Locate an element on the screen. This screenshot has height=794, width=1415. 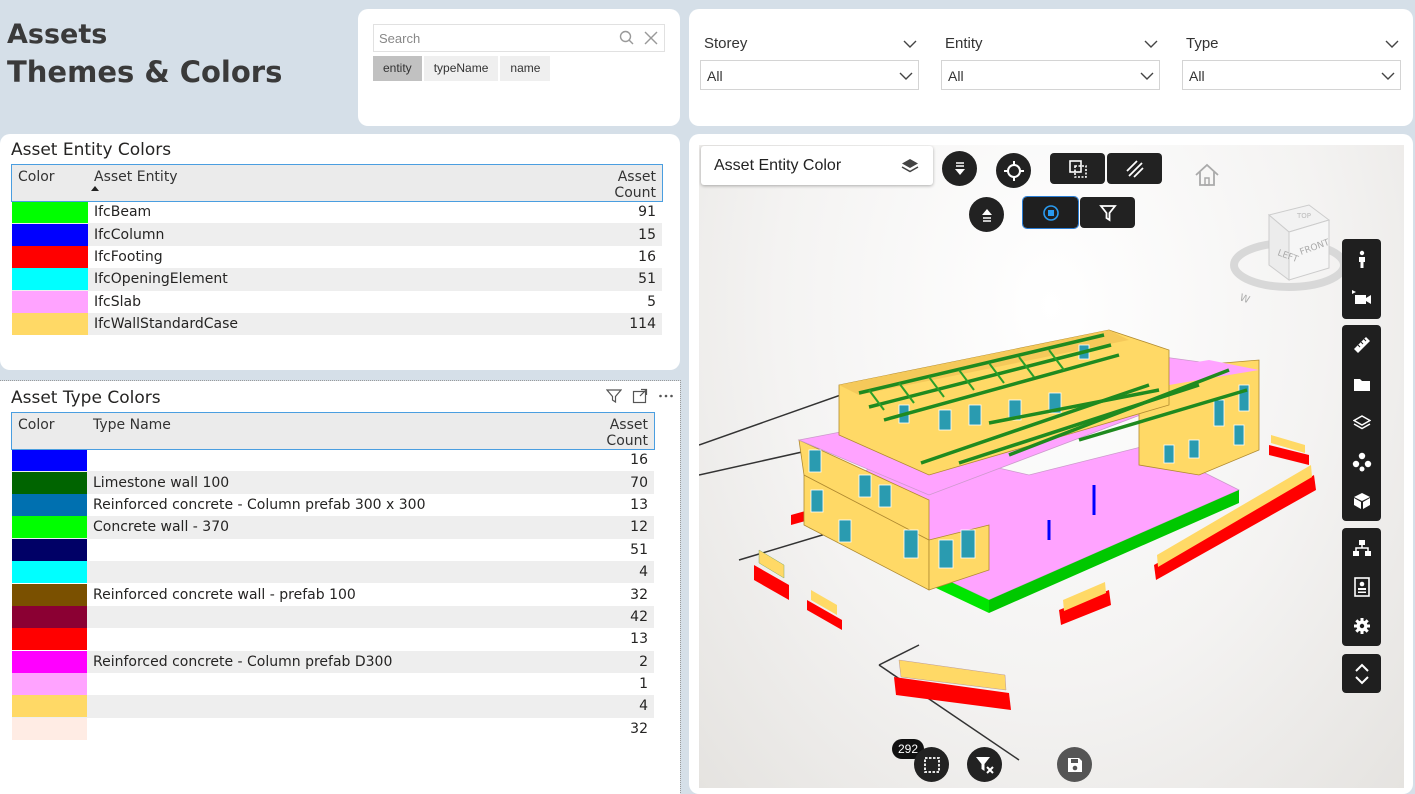
asset-entity-name-cell: IfcOpeningElement is located at coordinates (328, 279).